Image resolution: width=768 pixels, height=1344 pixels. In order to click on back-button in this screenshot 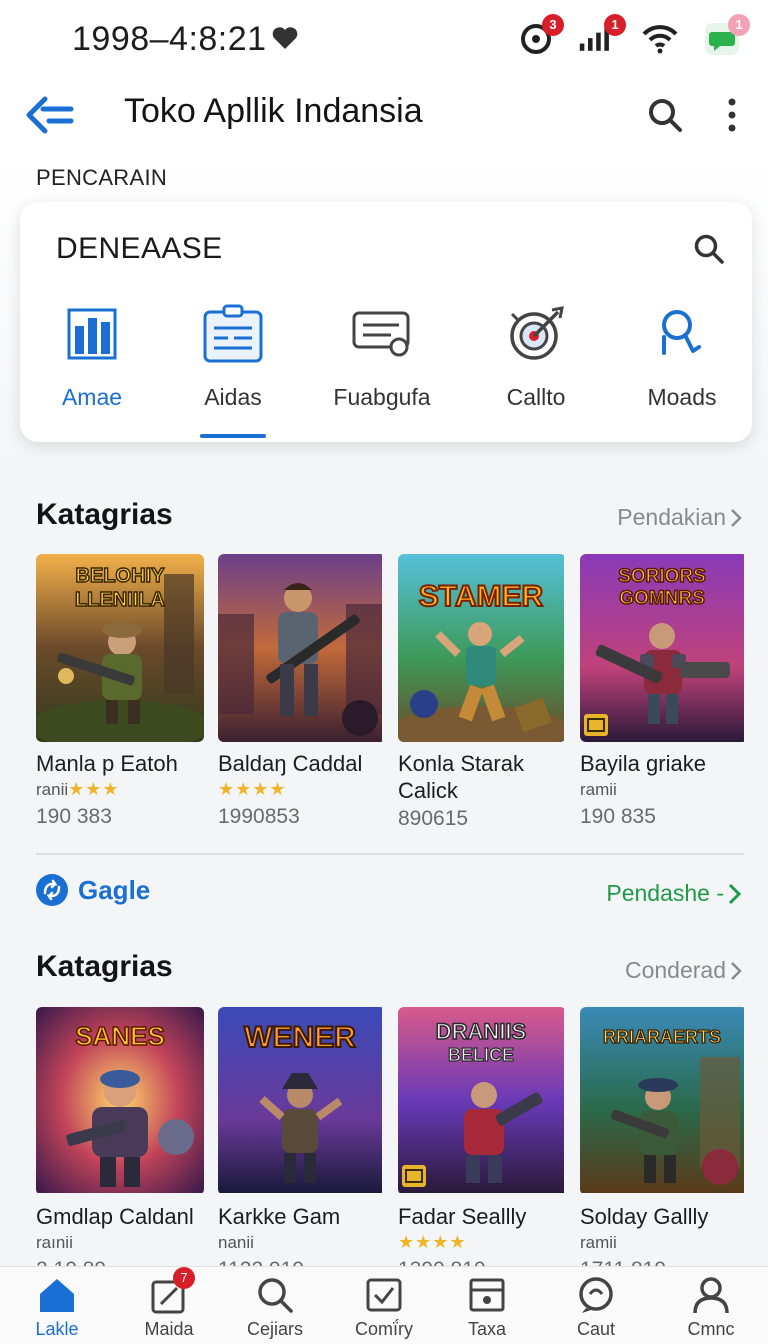, I will do `click(50, 115)`.